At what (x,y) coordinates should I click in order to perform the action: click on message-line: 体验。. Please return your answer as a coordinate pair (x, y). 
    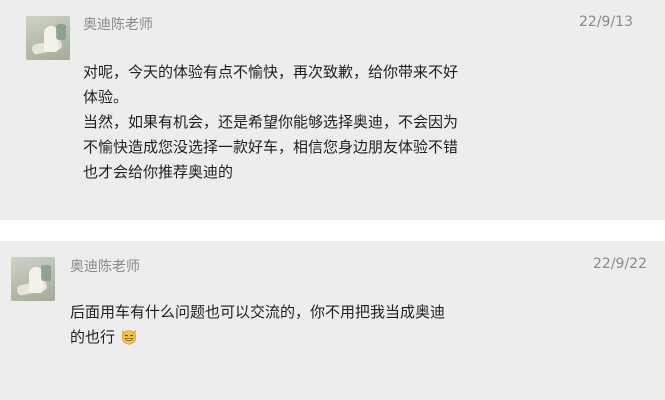
    Looking at the image, I should click on (106, 97).